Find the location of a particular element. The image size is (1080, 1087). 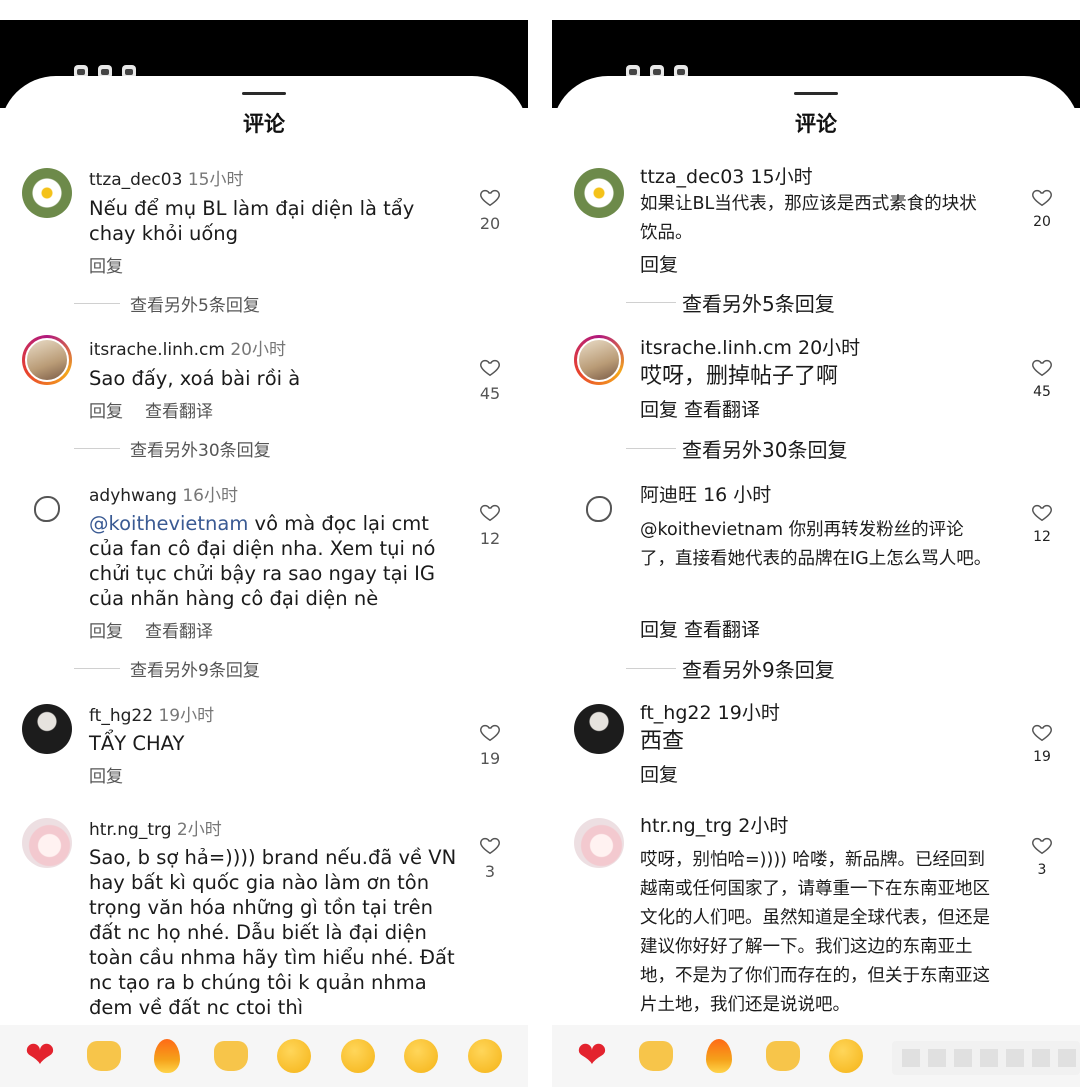

like-count: 12 is located at coordinates (1042, 537).